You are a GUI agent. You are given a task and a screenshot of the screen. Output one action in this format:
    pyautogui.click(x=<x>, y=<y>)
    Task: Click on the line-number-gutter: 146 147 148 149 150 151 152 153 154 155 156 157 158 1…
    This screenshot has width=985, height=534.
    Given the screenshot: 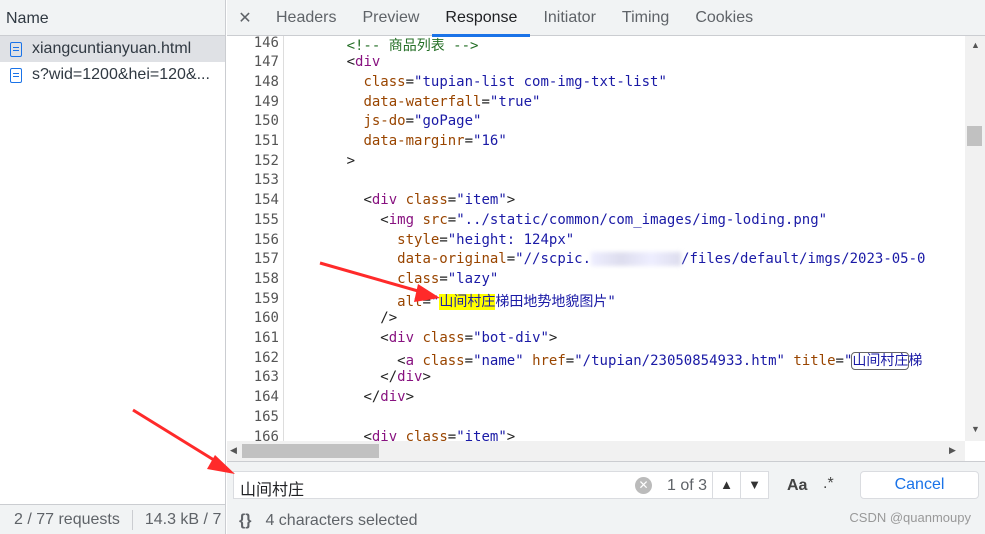 What is the action you would take?
    pyautogui.click(x=255, y=238)
    